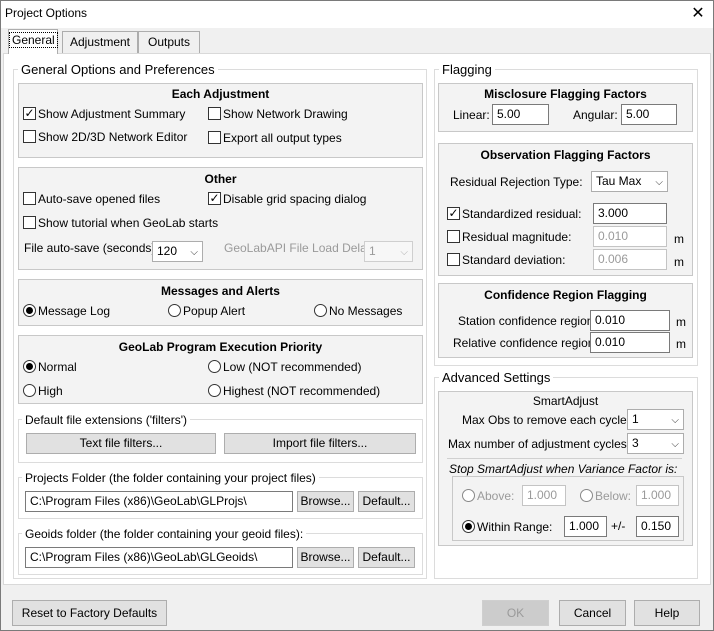 The width and height of the screenshot is (714, 631). I want to click on linear-label: Linear:, so click(471, 115).